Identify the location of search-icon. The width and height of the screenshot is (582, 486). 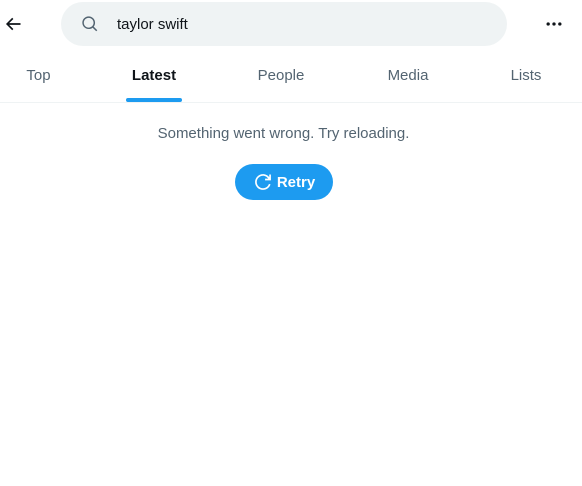
(90, 24).